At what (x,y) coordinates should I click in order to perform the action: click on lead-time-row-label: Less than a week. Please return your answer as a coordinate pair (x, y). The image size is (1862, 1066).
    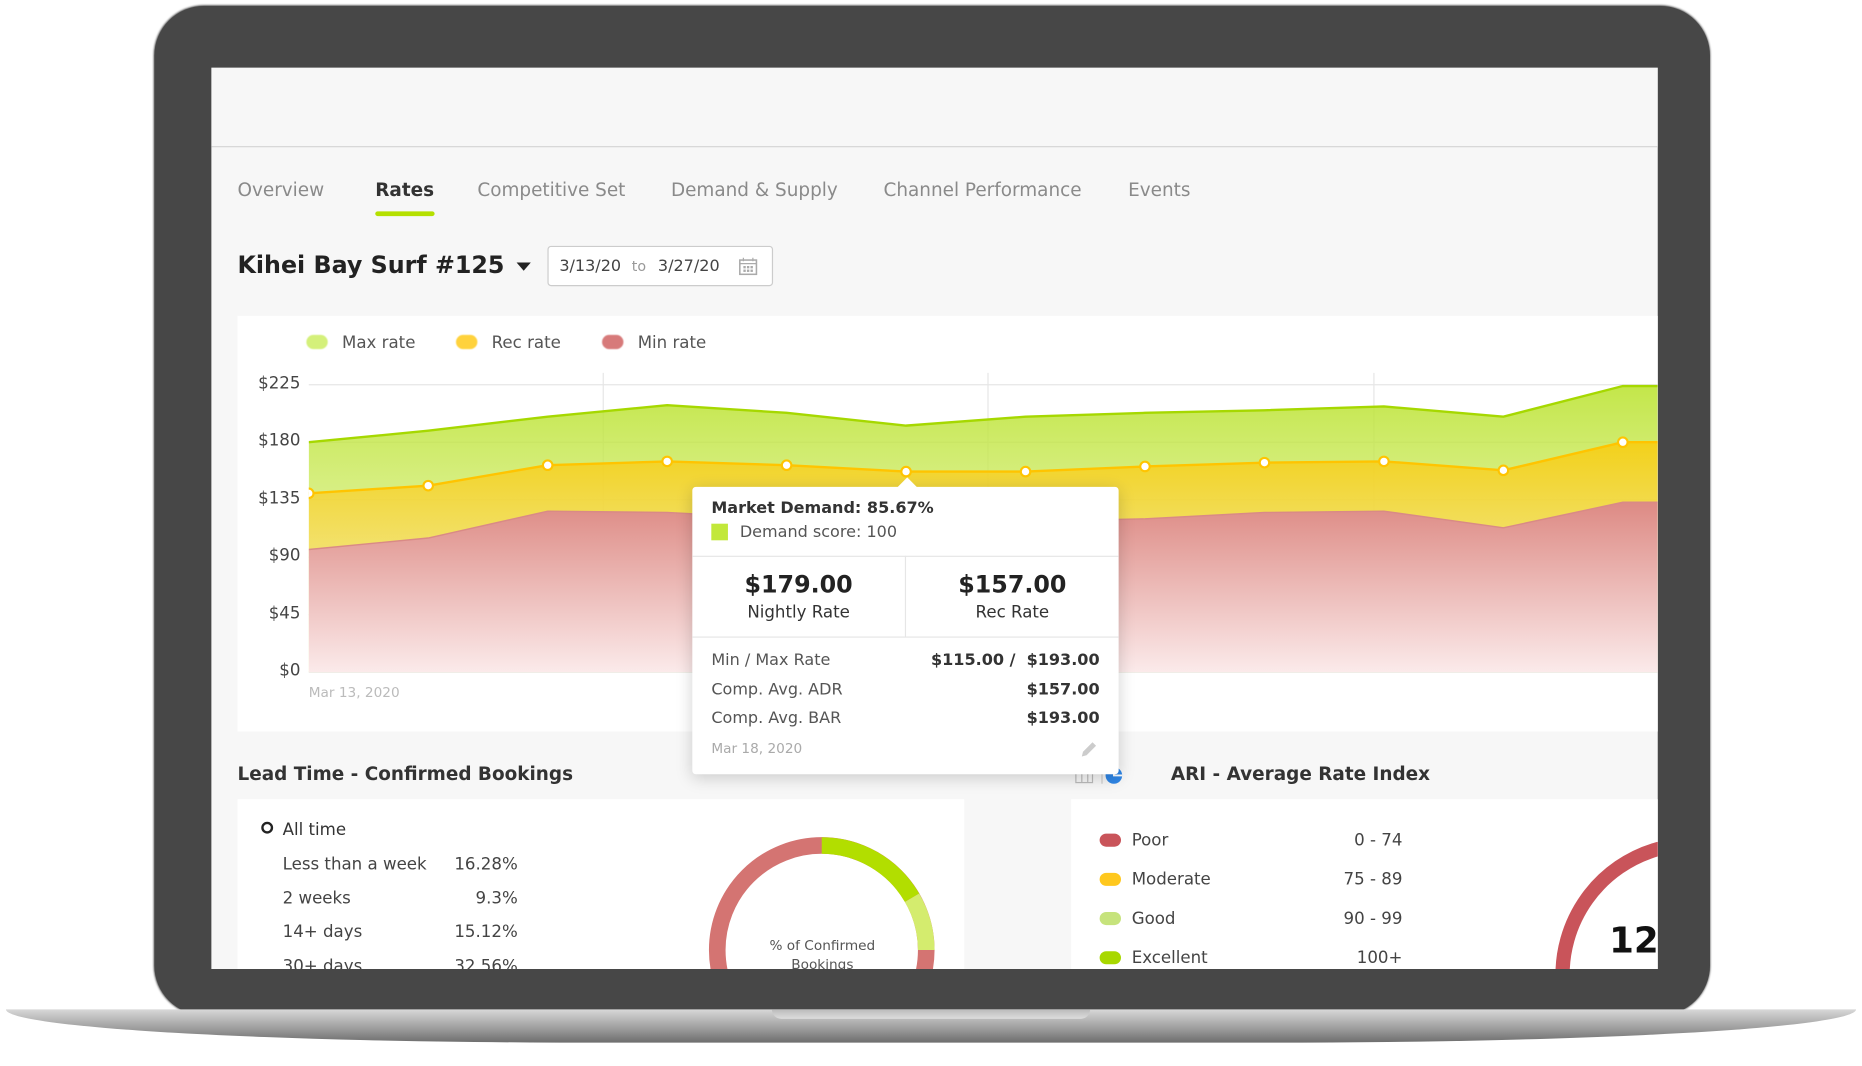
    Looking at the image, I should click on (354, 864).